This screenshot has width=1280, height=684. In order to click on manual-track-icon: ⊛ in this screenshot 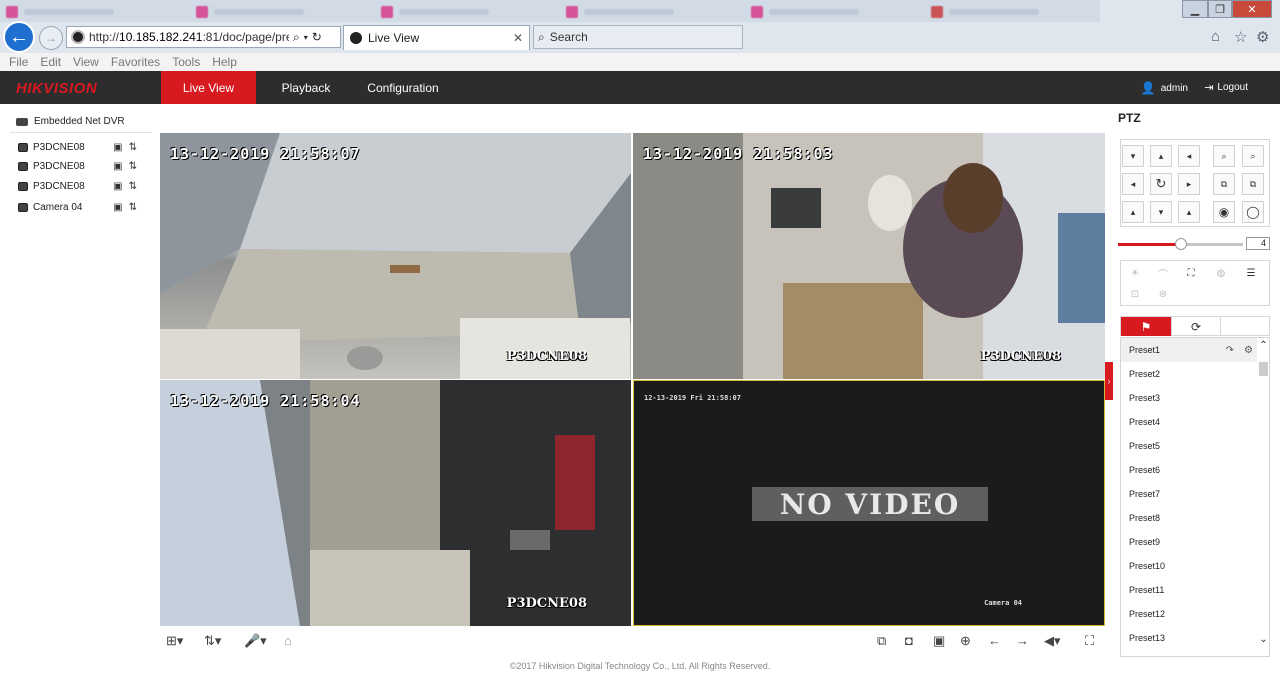, I will do `click(1163, 294)`.